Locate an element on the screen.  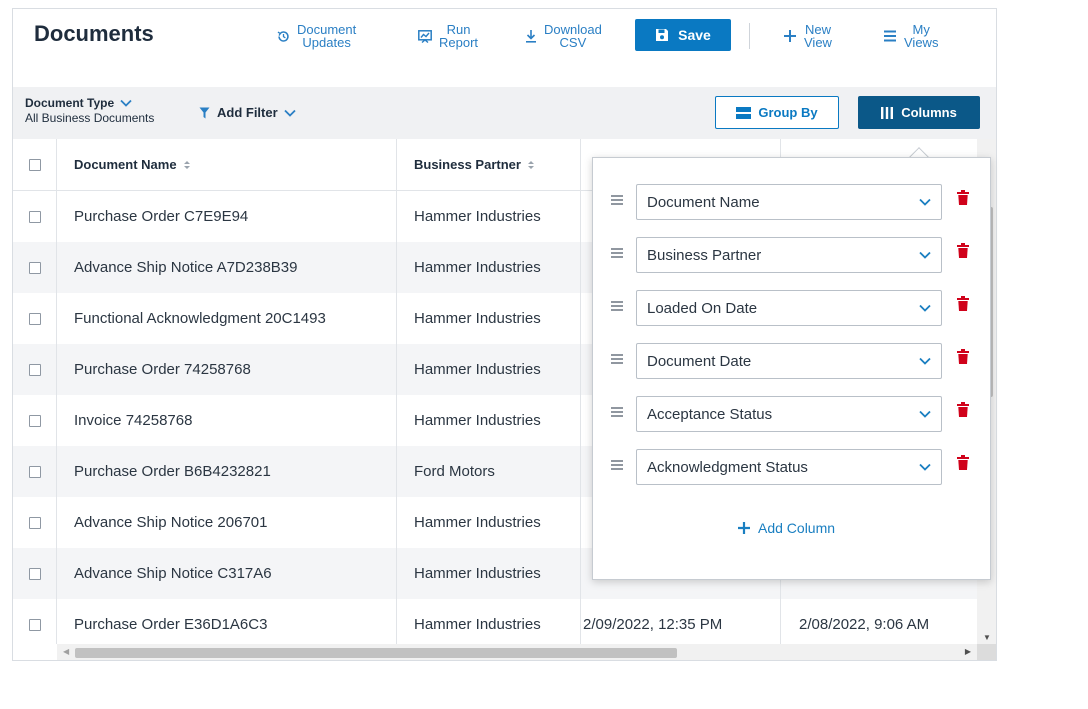
columns-button: Columns is located at coordinates (919, 112).